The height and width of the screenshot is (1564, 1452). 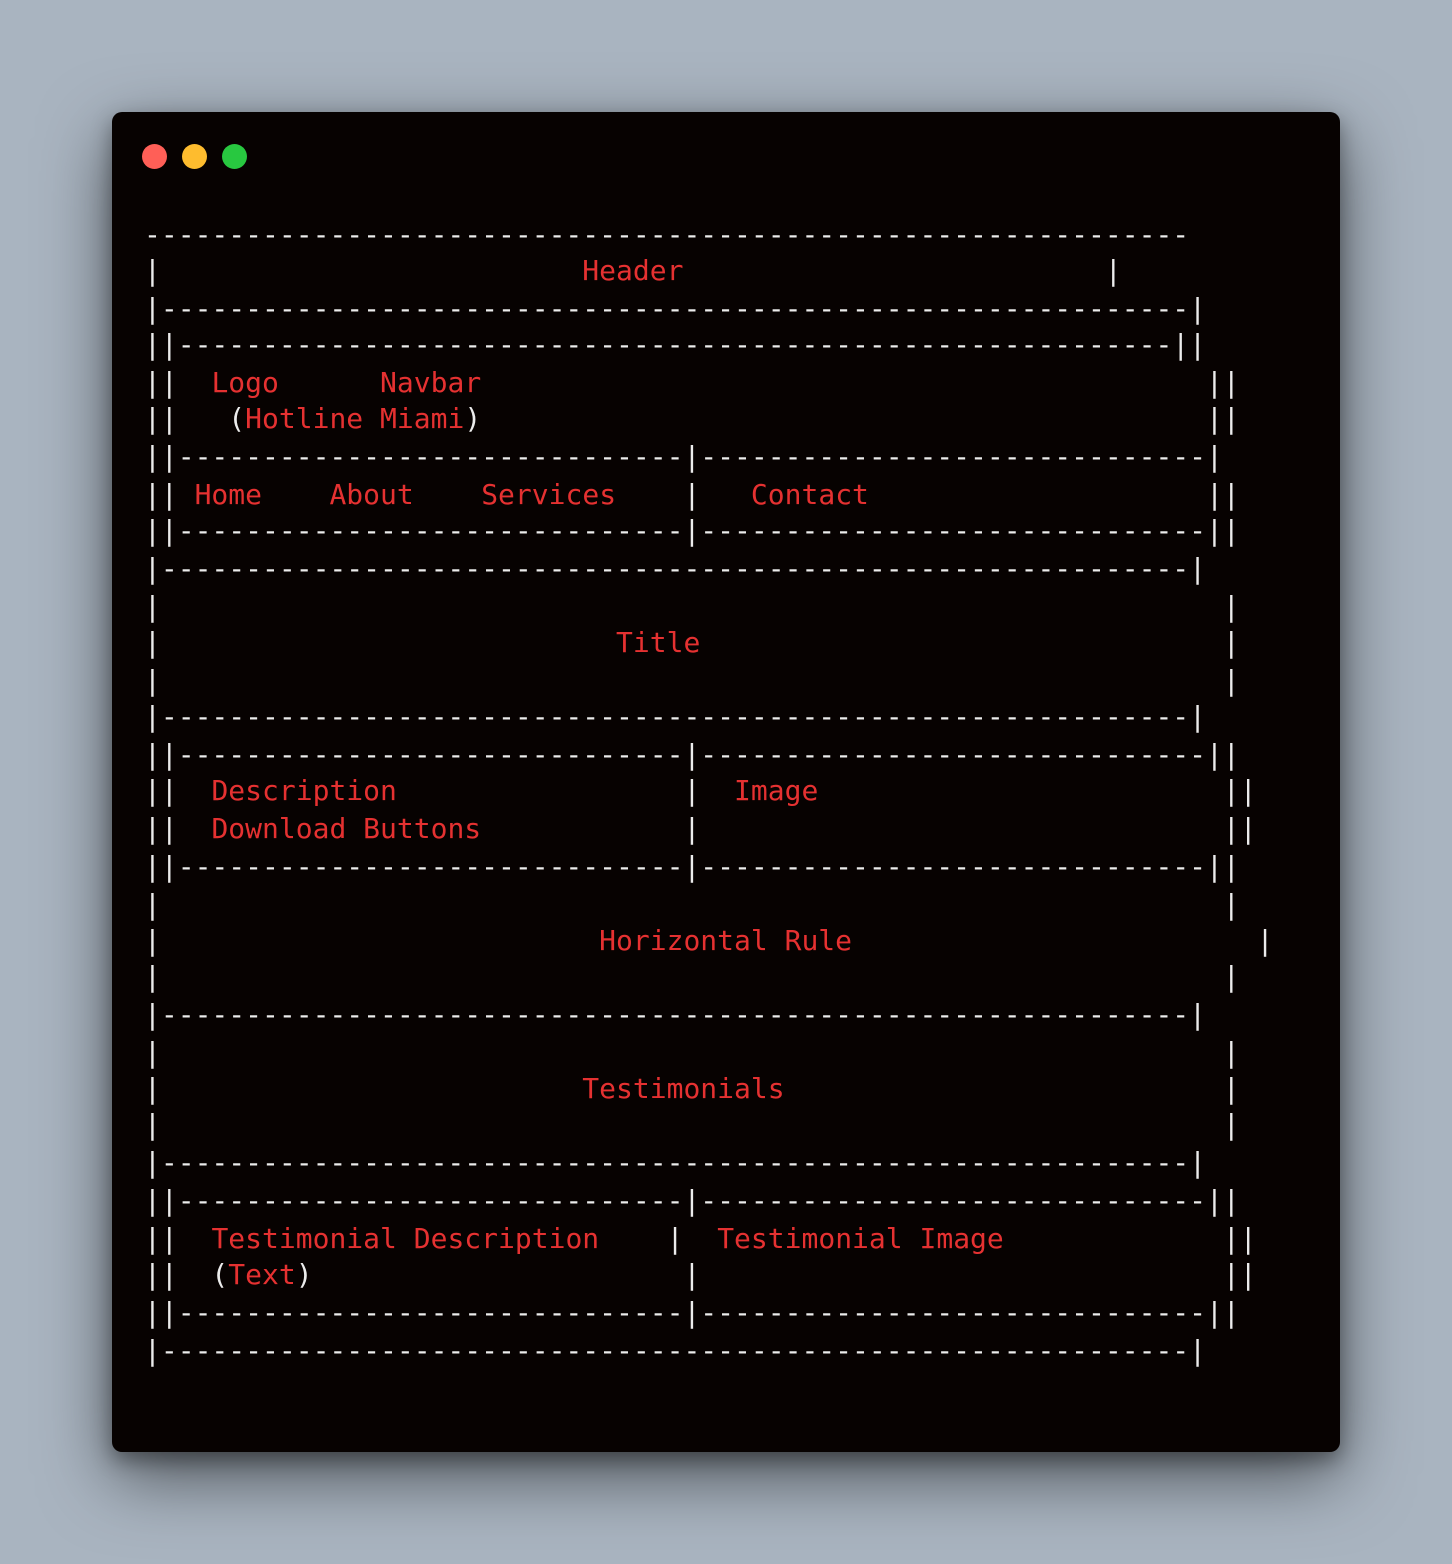 What do you see at coordinates (154, 156) in the screenshot?
I see `close-button` at bounding box center [154, 156].